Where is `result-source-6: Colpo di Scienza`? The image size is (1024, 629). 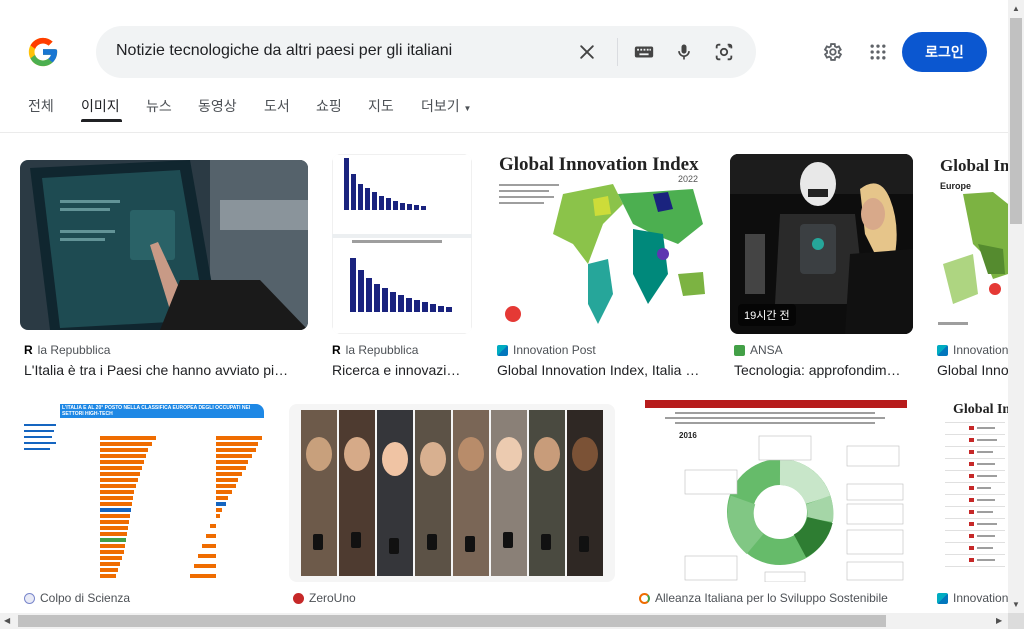 result-source-6: Colpo di Scienza is located at coordinates (77, 598).